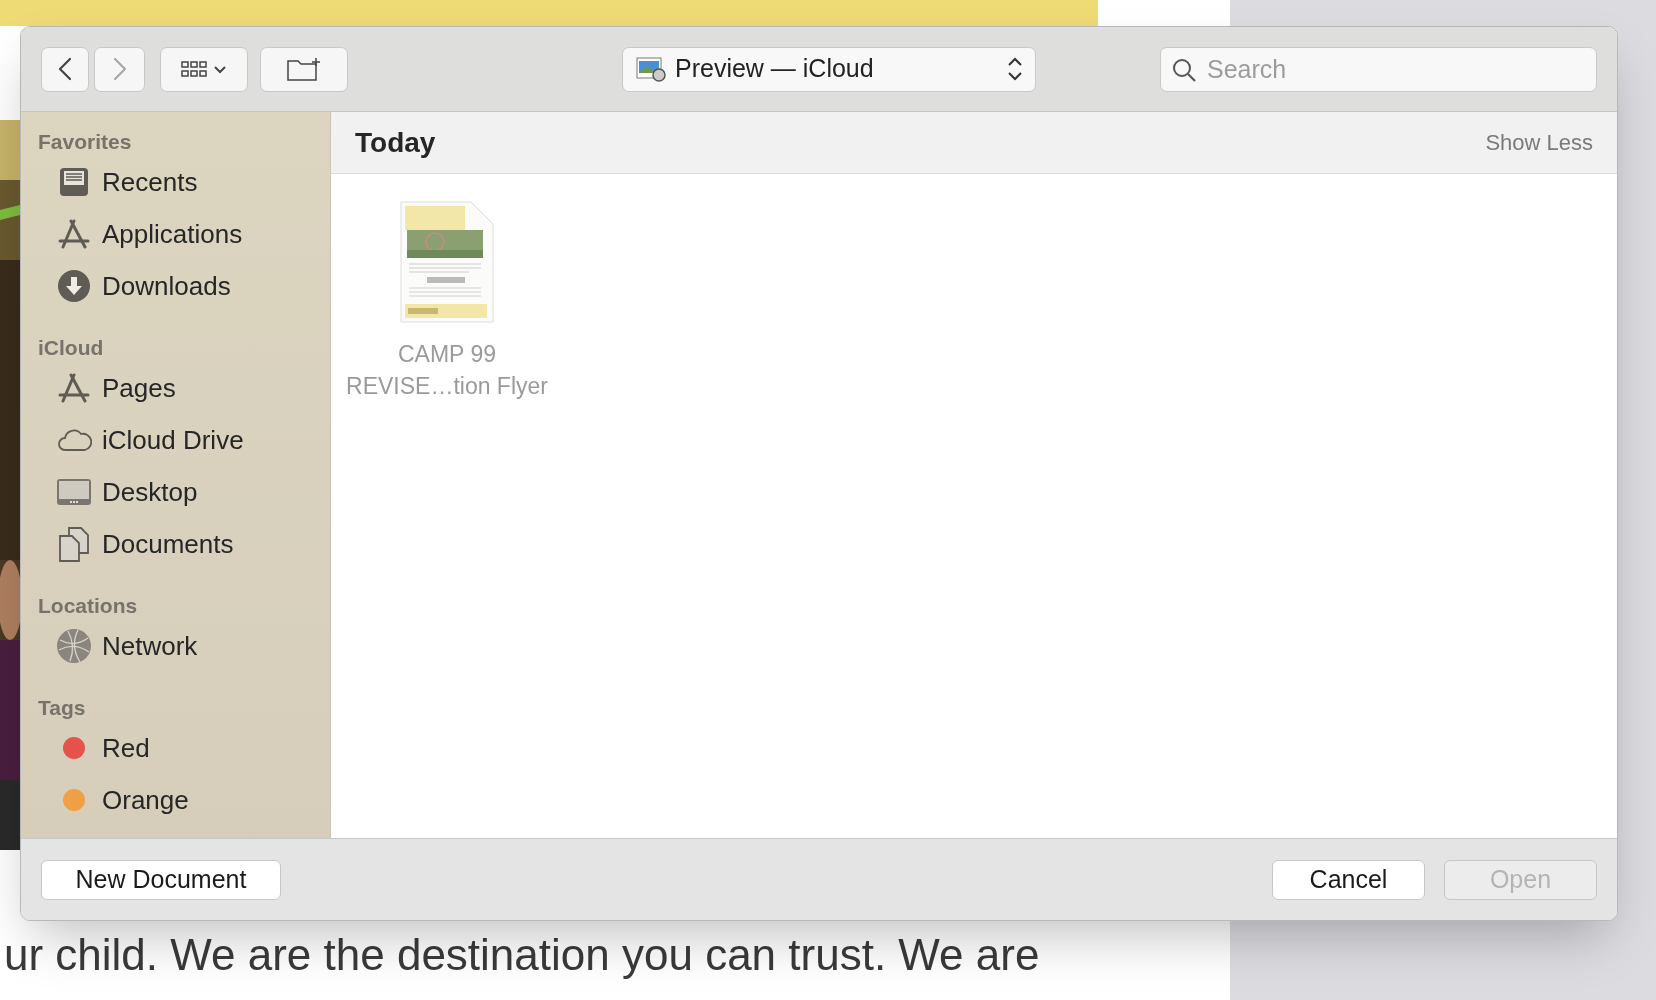 The width and height of the screenshot is (1656, 1000). I want to click on view-options-button, so click(204, 69).